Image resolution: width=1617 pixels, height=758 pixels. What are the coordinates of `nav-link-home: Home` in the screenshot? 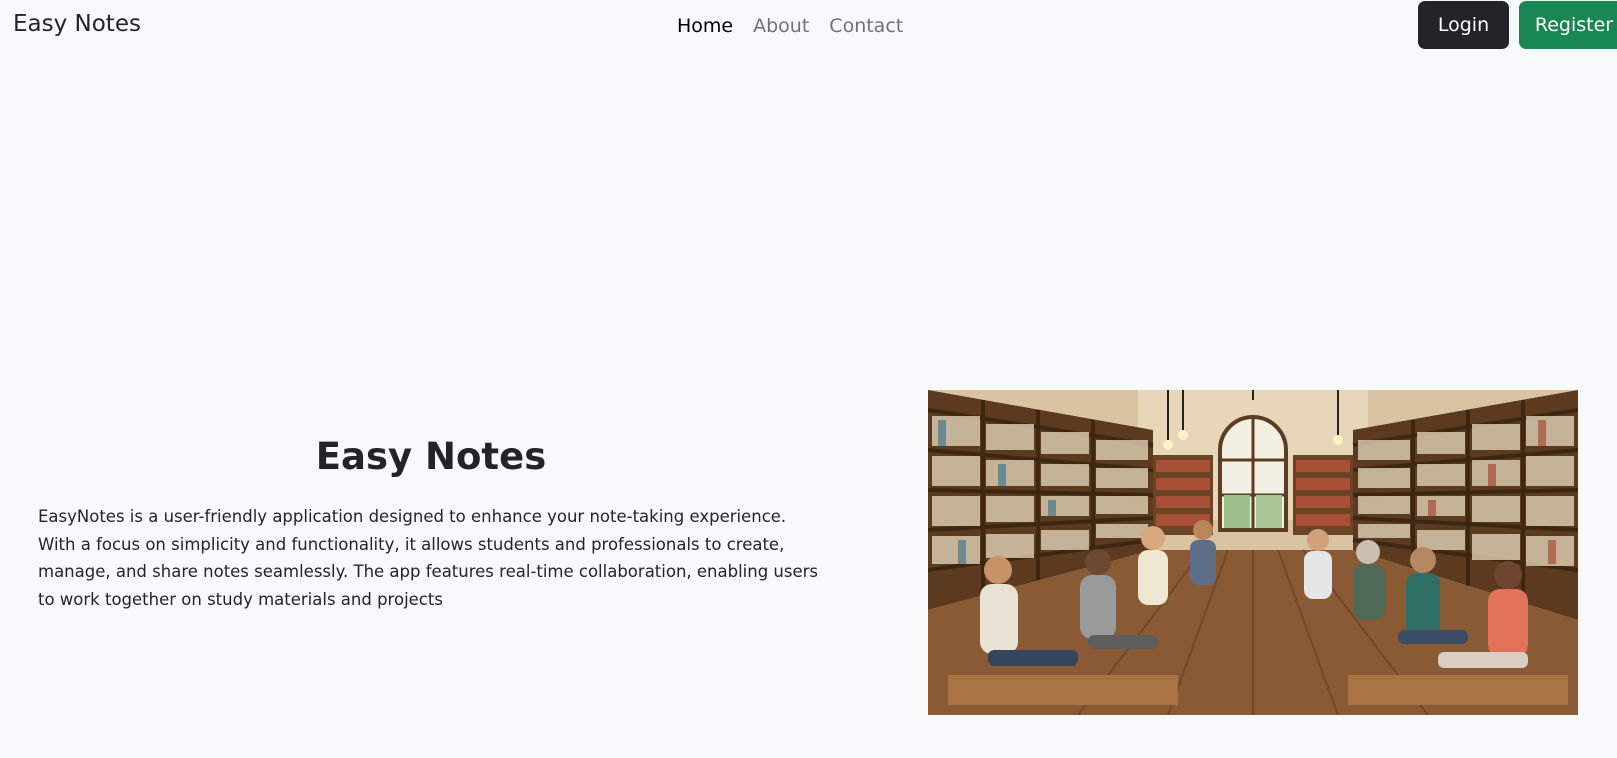 It's located at (705, 26).